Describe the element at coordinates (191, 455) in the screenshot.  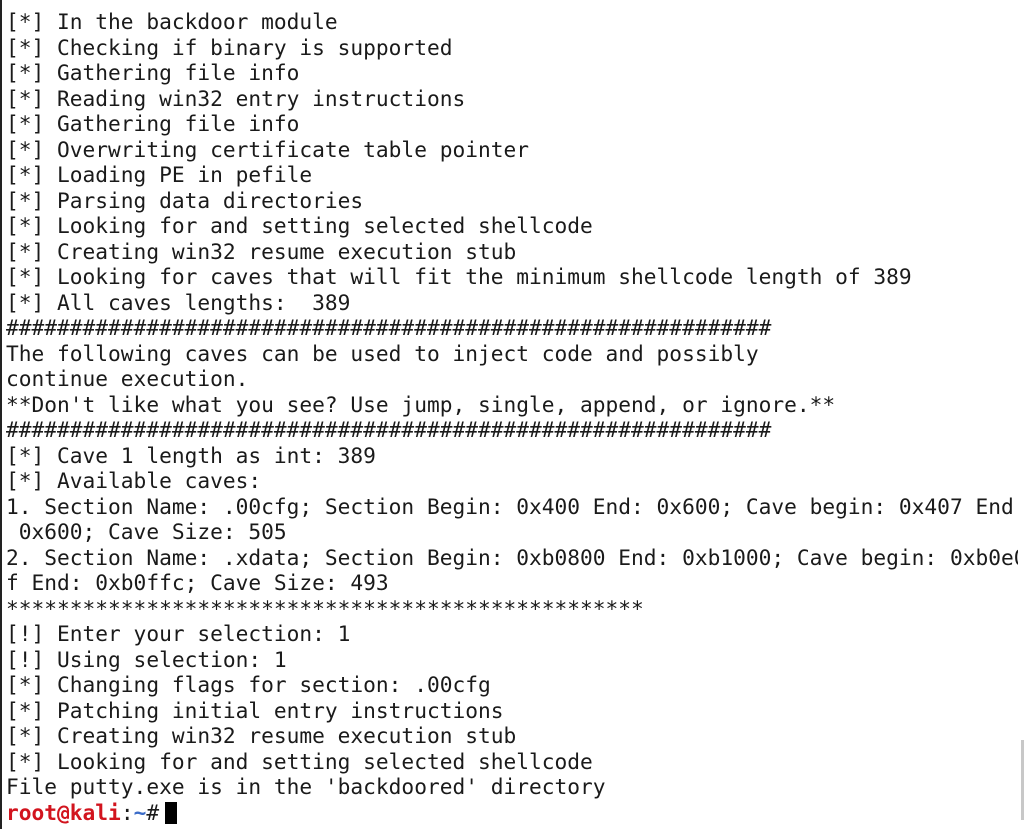
I see `output-line: [*] Cave 1 length as int: 389` at that location.